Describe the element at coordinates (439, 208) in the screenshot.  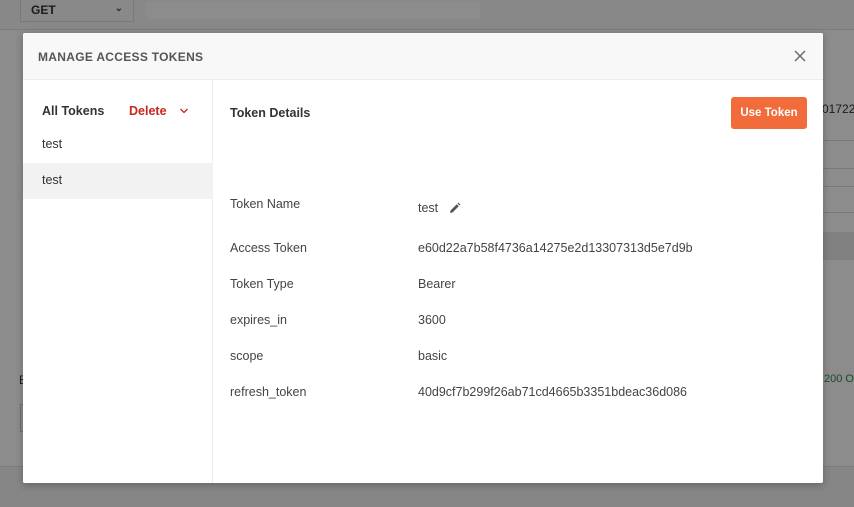
I see `token-name-value: test` at that location.